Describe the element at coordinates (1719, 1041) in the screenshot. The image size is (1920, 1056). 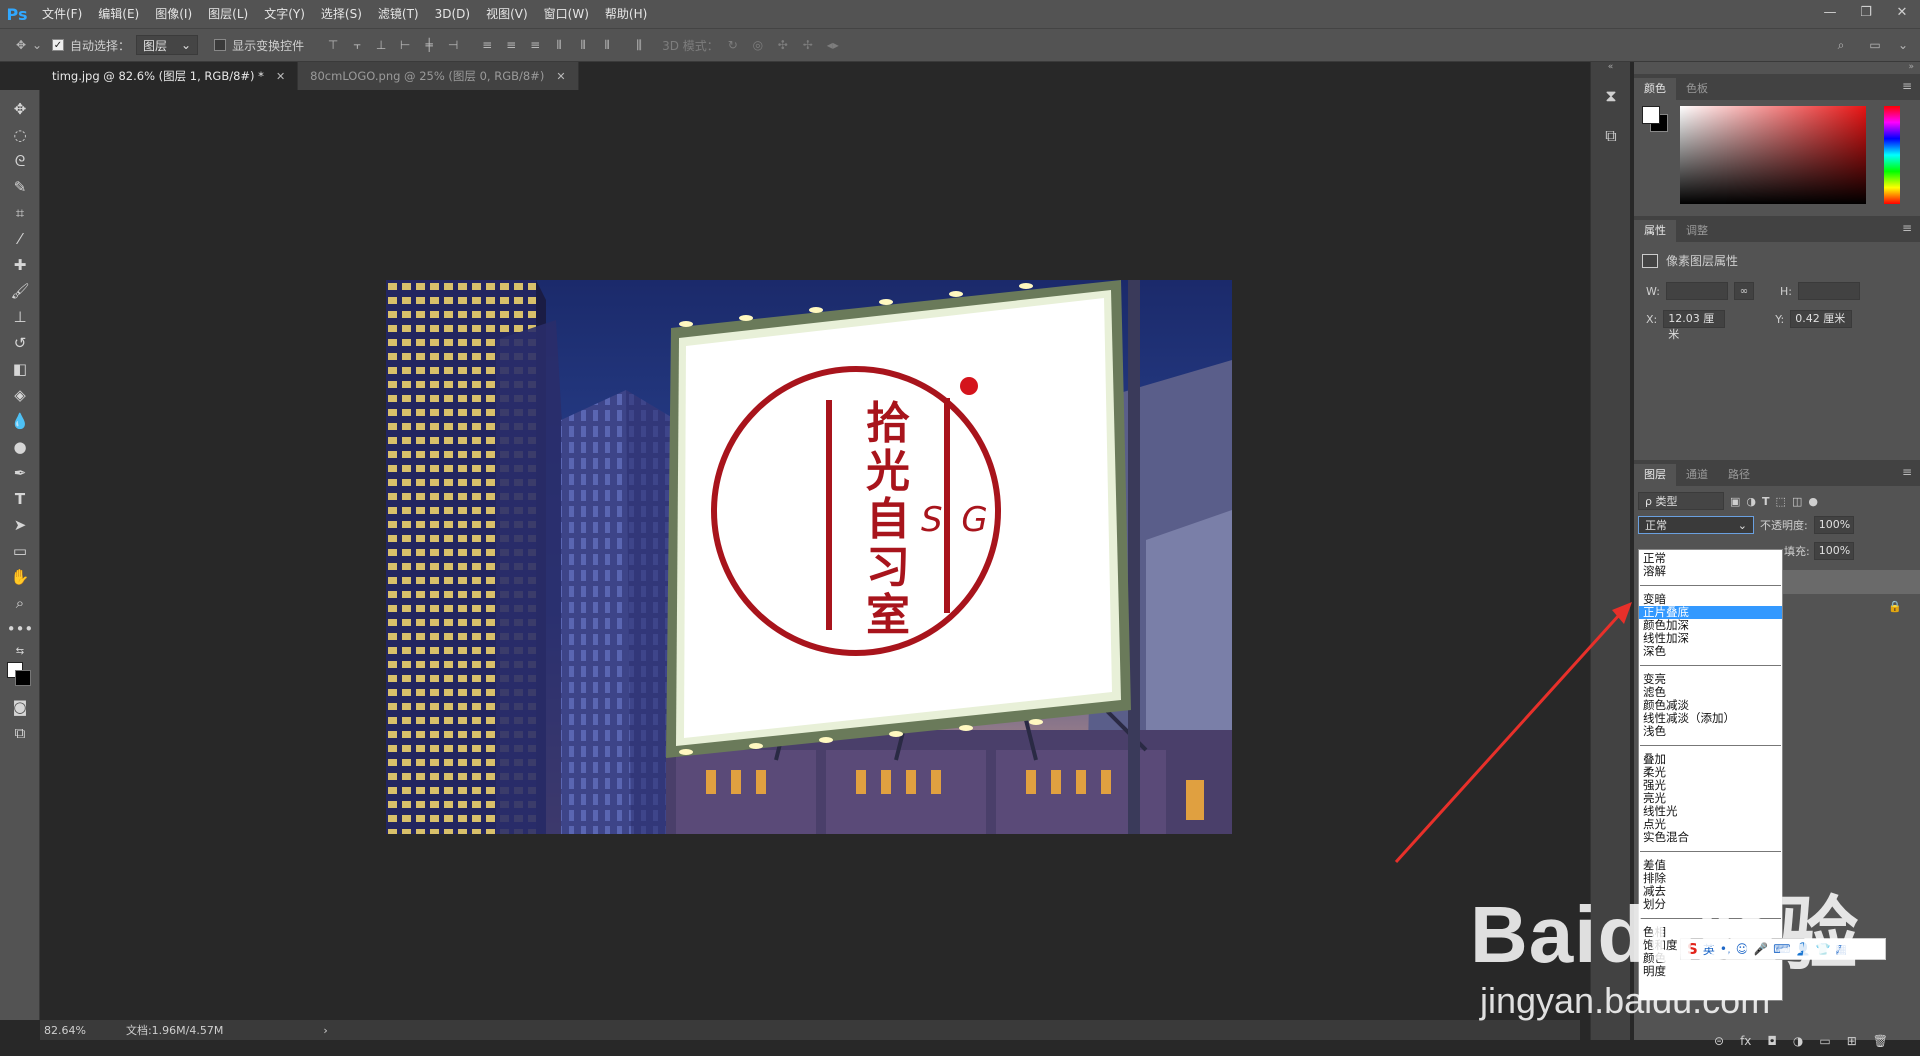
I see `link-layers-icon: ⊝` at that location.